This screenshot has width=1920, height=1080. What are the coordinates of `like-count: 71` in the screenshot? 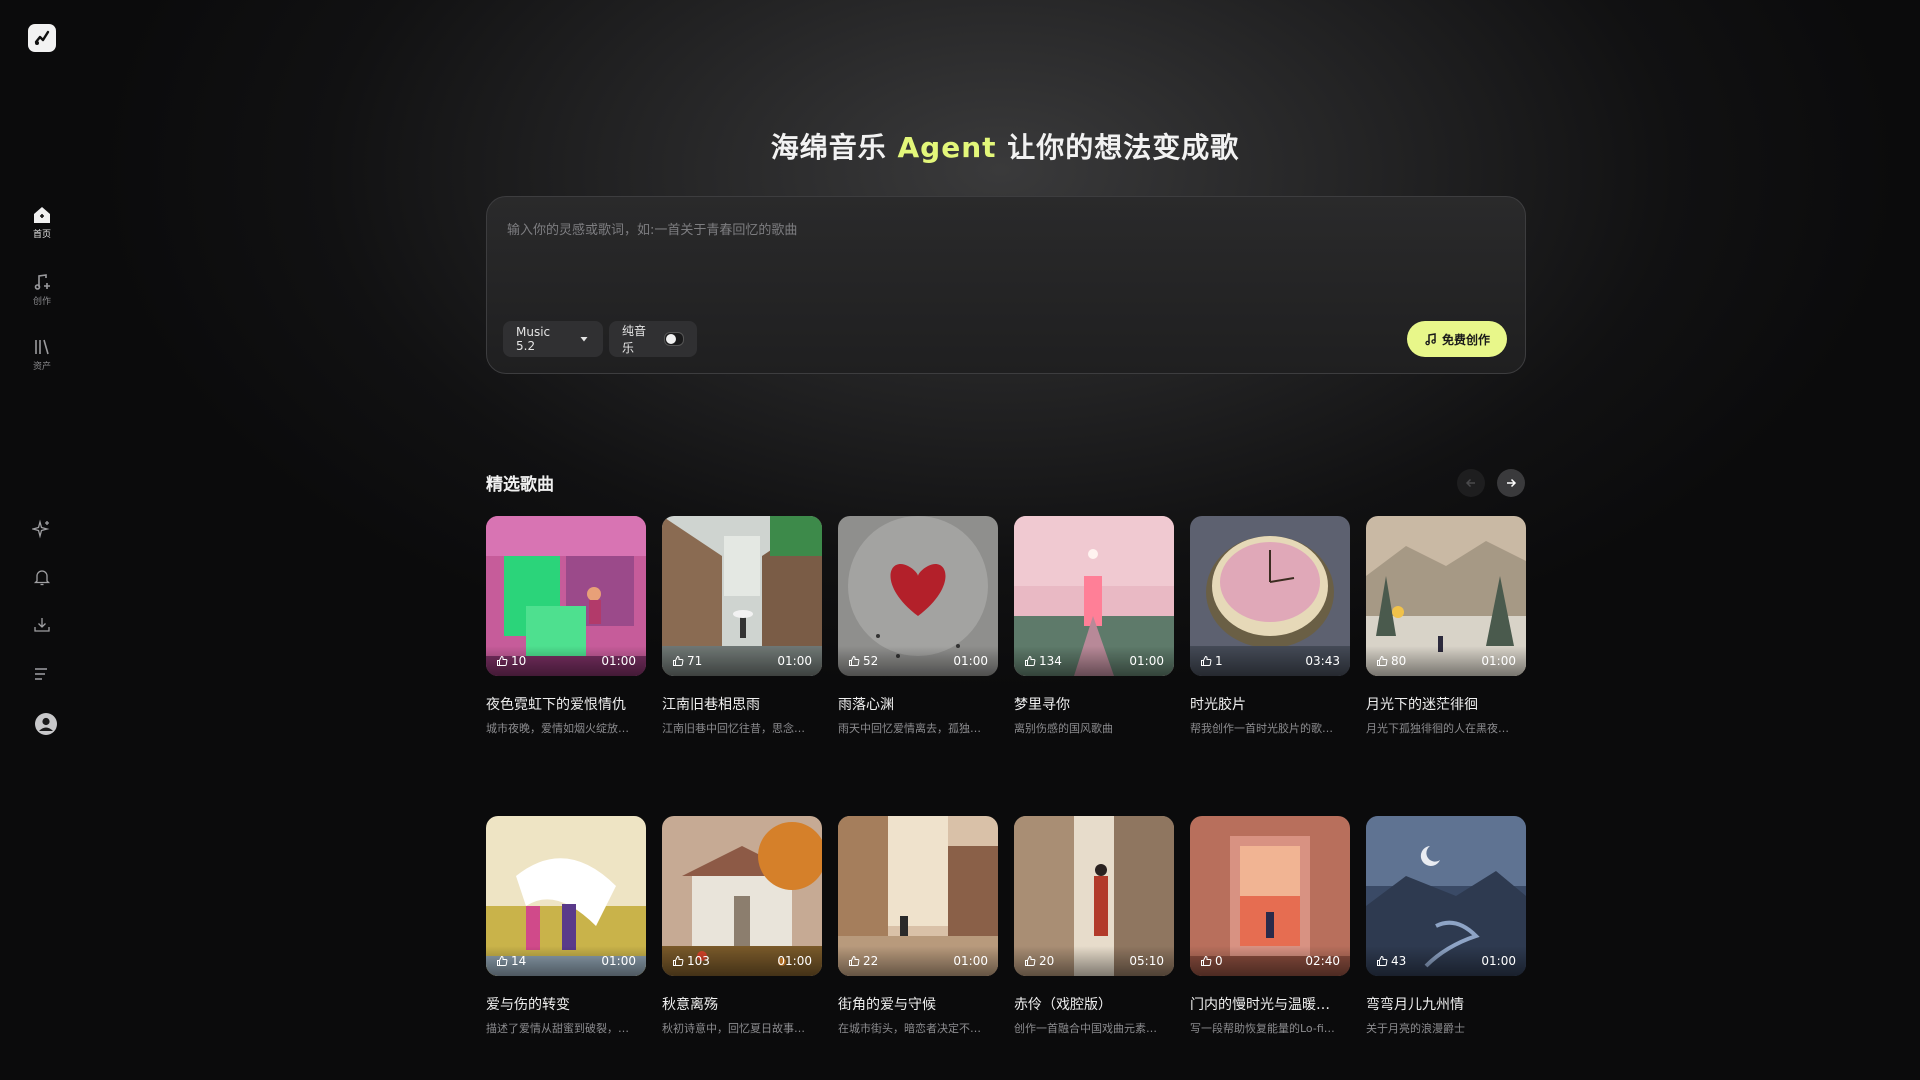 It's located at (687, 661).